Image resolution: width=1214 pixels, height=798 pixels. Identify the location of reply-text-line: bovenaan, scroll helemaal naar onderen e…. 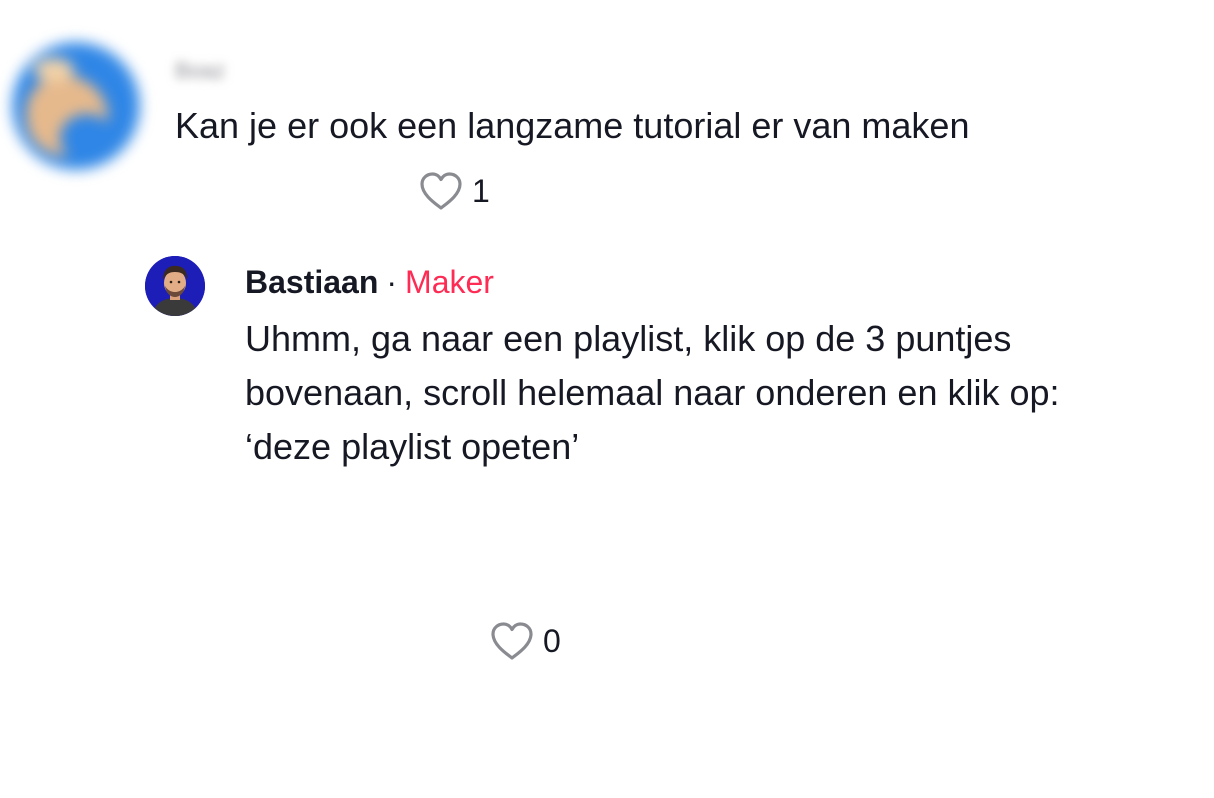
(652, 392).